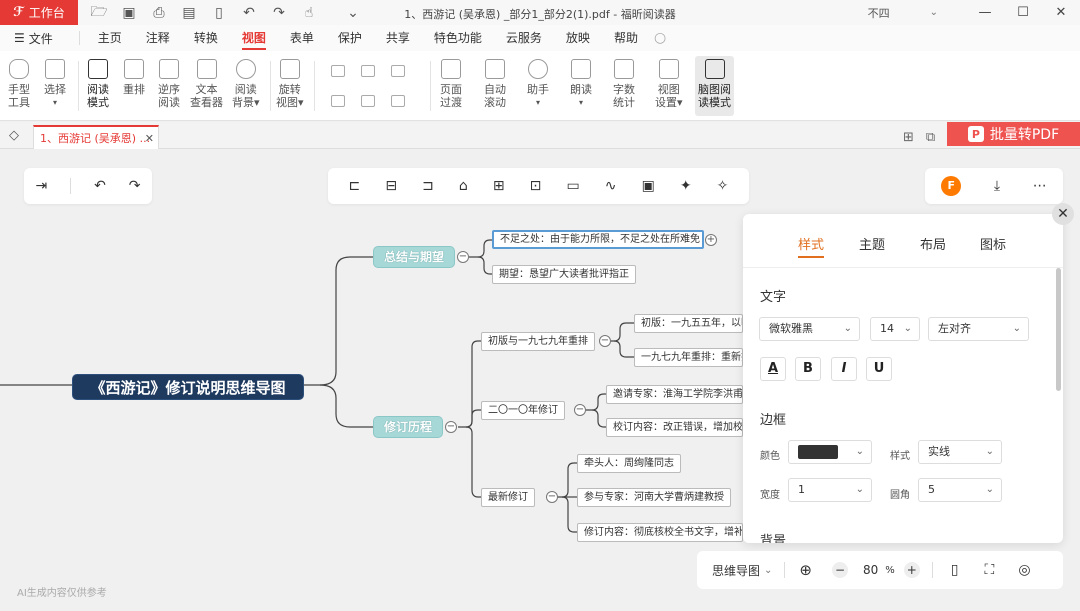 This screenshot has width=1080, height=611. What do you see at coordinates (598, 239) in the screenshot?
I see `topic-shortcoming: 不足之处：由于能力所限，不足之处在所难免` at bounding box center [598, 239].